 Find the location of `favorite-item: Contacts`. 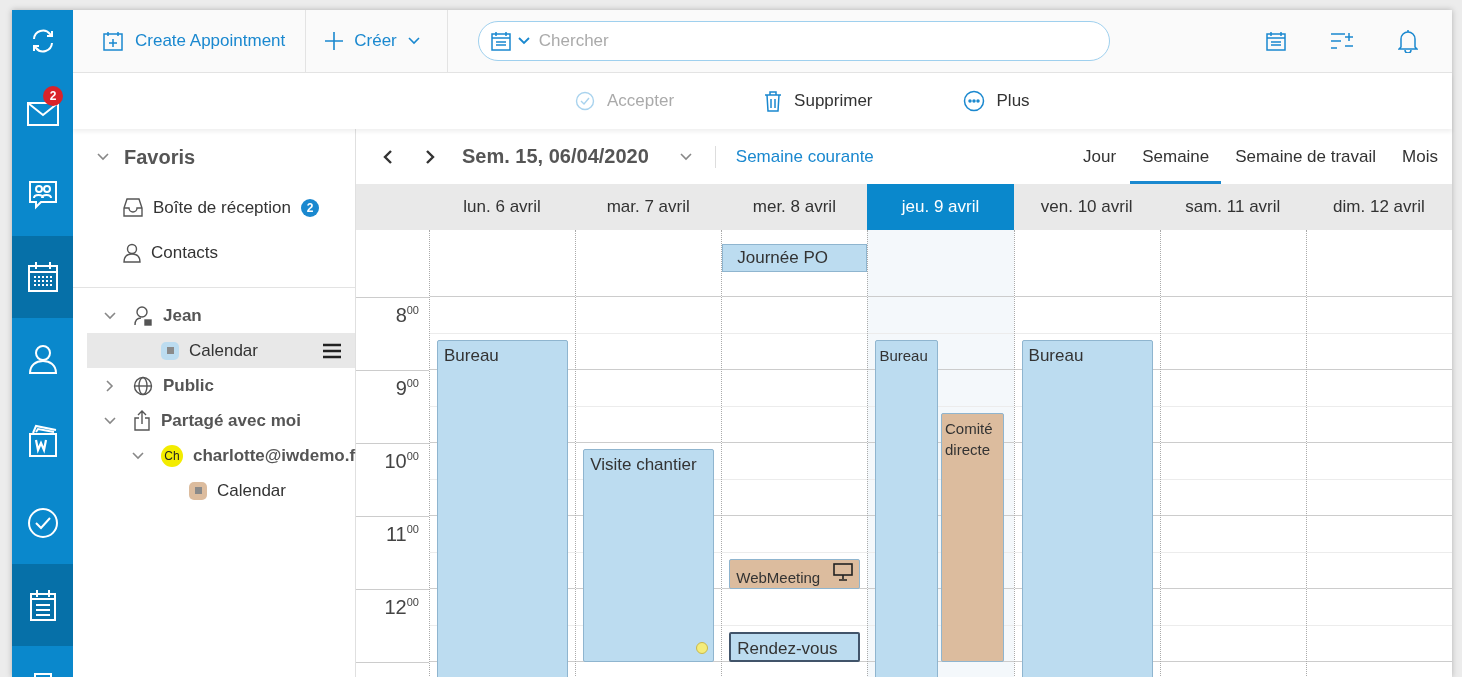

favorite-item: Contacts is located at coordinates (214, 252).